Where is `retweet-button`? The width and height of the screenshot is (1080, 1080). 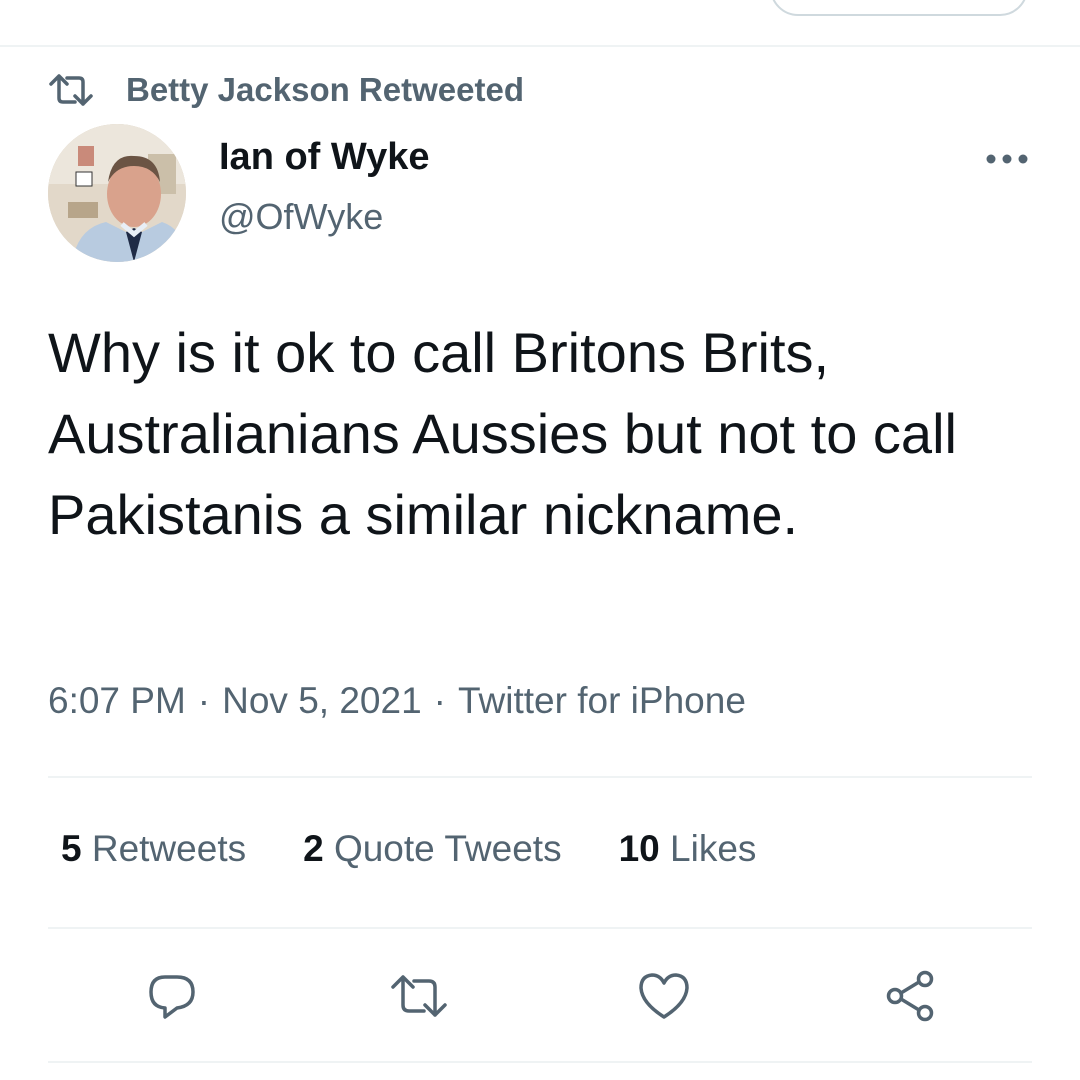 retweet-button is located at coordinates (419, 996).